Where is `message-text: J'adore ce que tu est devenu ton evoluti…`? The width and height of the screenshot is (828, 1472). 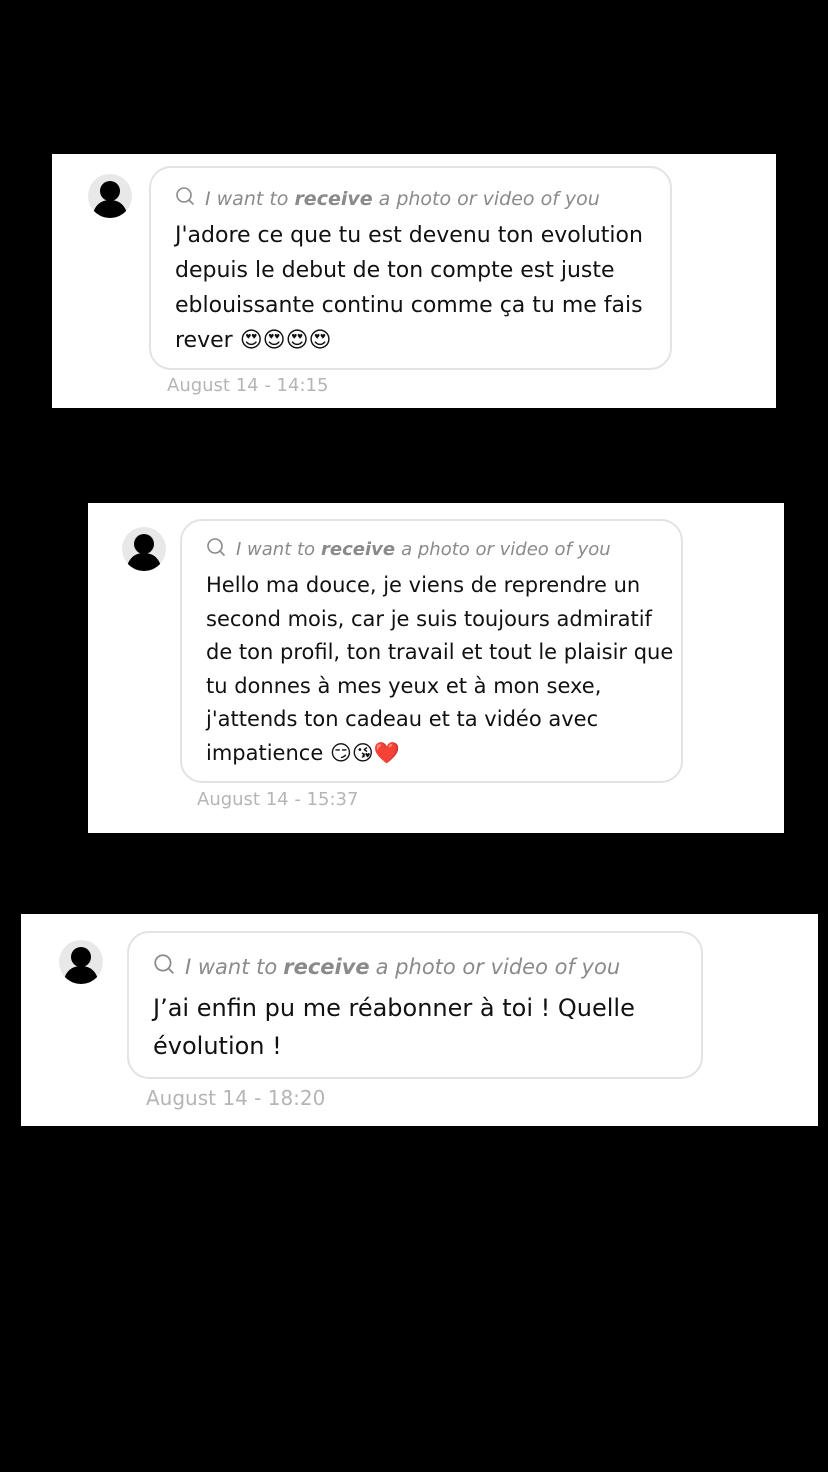 message-text: J'adore ce que tu est devenu ton evoluti… is located at coordinates (420, 288).